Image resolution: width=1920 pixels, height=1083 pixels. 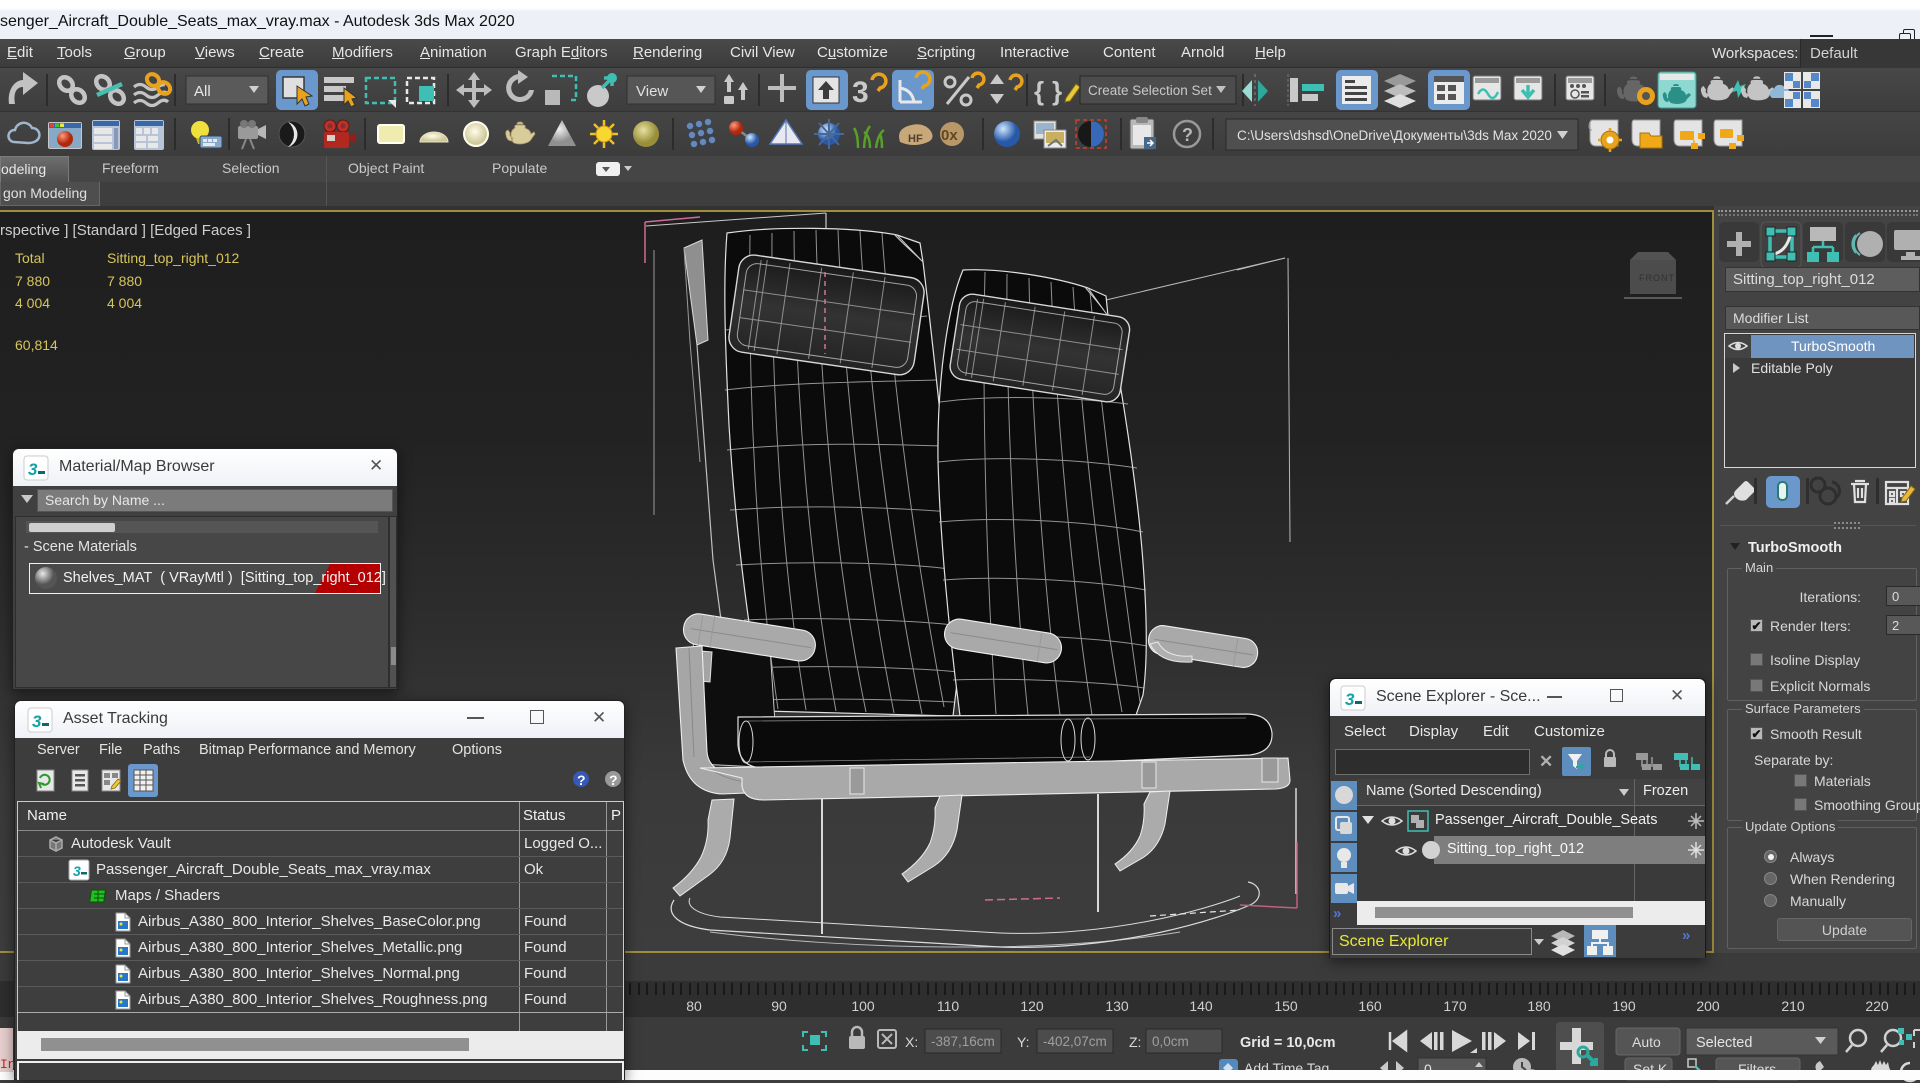 I want to click on svg-text: View, so click(x=652, y=91).